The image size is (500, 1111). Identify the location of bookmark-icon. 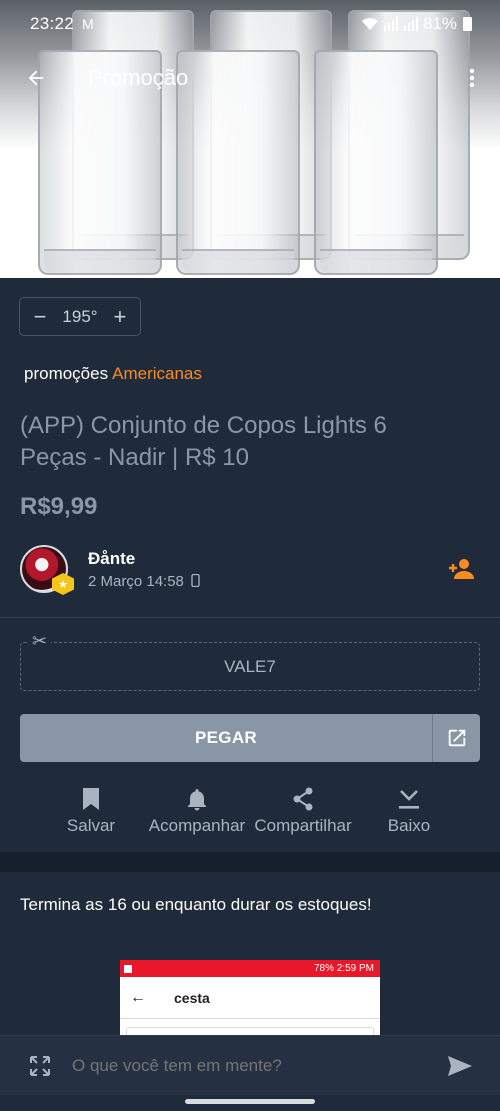
(91, 799).